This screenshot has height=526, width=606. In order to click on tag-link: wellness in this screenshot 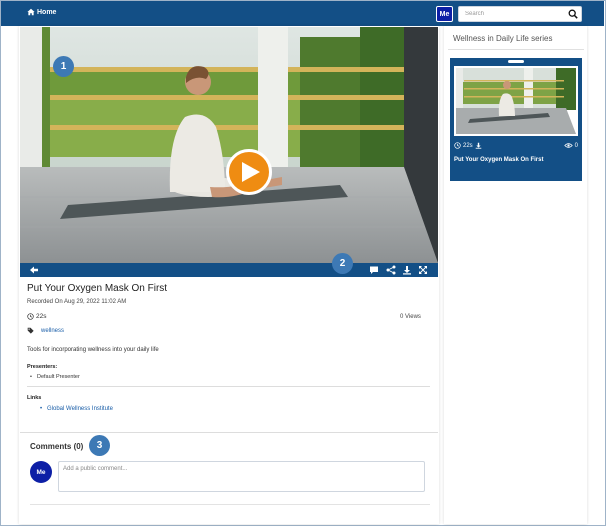, I will do `click(52, 331)`.